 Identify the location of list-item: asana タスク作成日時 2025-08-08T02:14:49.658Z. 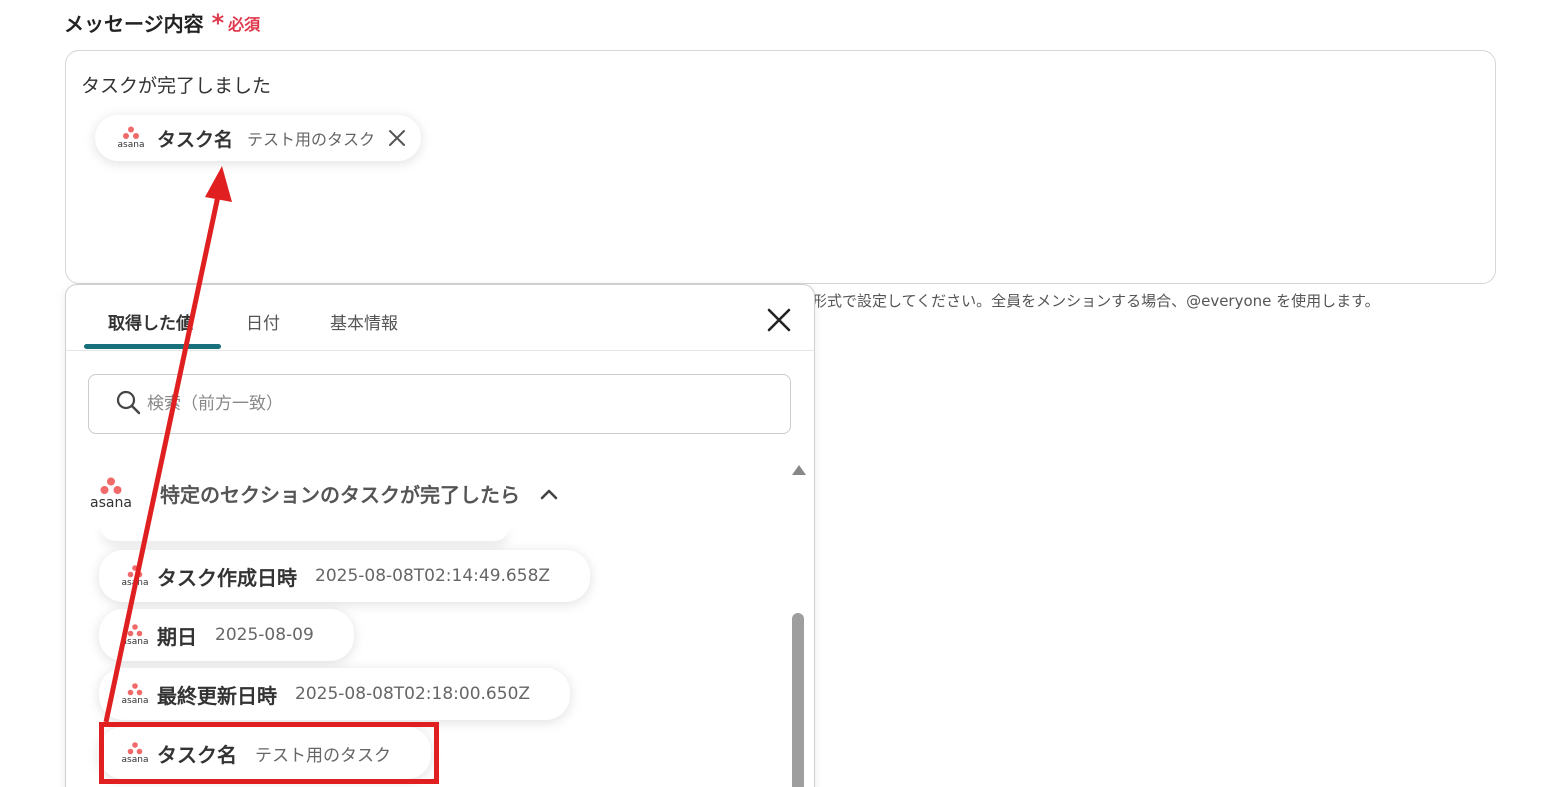
(345, 576).